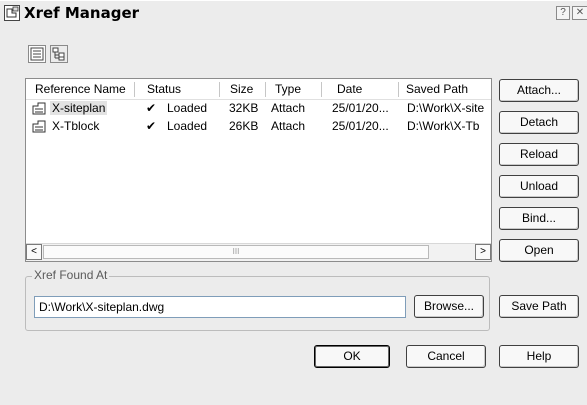  Describe the element at coordinates (241, 89) in the screenshot. I see `column-header-size: Size` at that location.